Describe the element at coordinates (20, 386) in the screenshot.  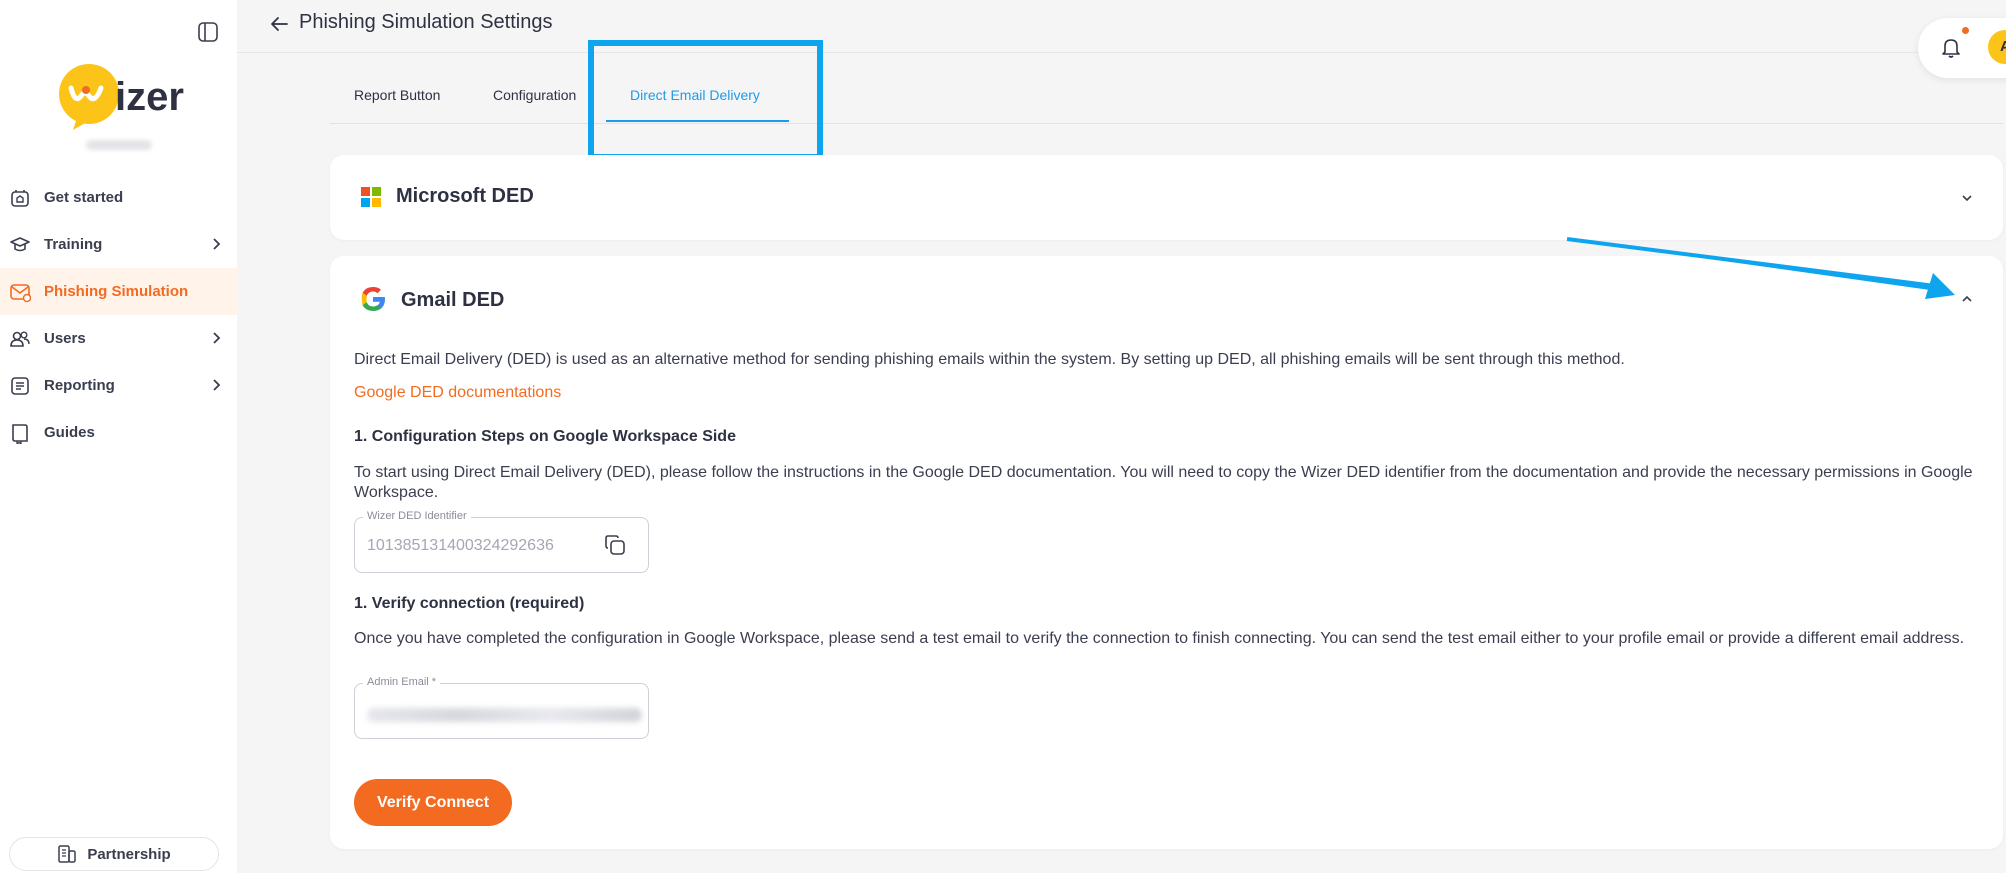
I see `report-icon` at that location.